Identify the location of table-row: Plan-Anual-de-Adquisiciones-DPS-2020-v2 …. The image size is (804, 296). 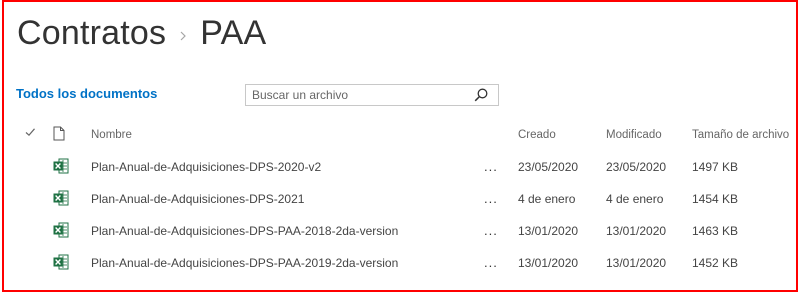
(400, 168).